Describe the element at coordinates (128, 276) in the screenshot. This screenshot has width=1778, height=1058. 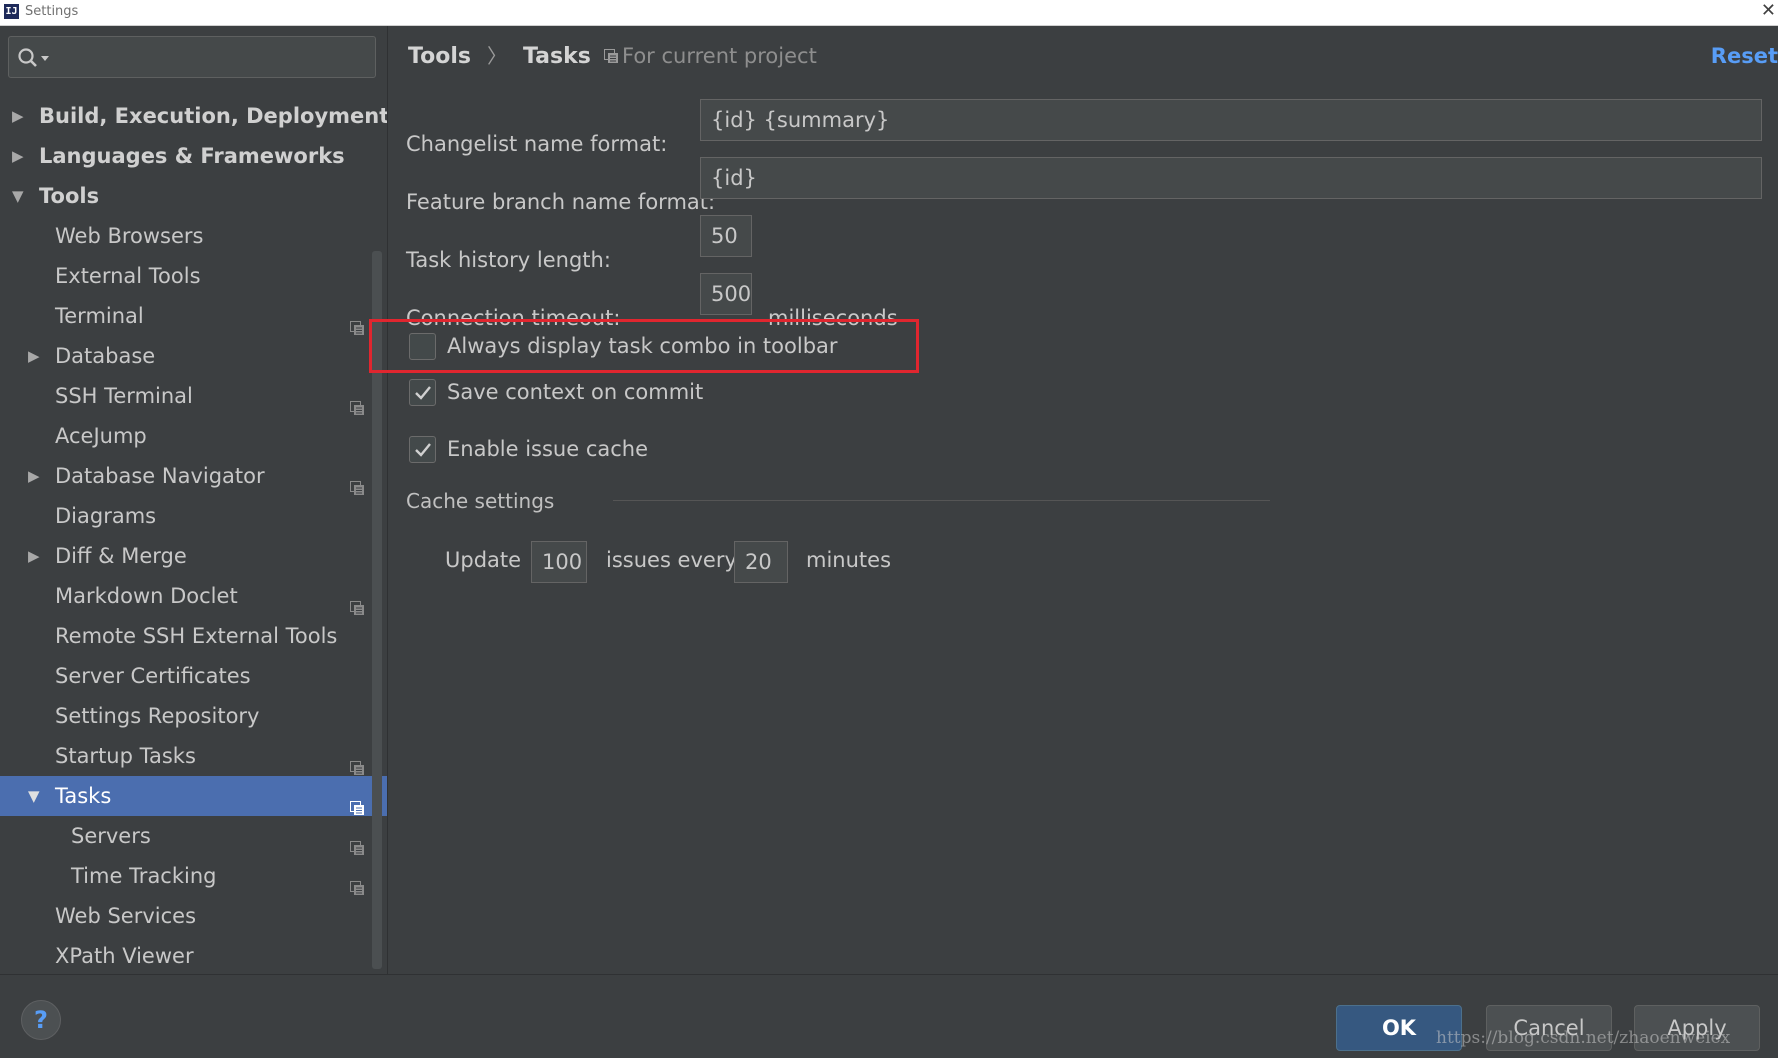
I see `sidebar-item-label: External Tools` at that location.